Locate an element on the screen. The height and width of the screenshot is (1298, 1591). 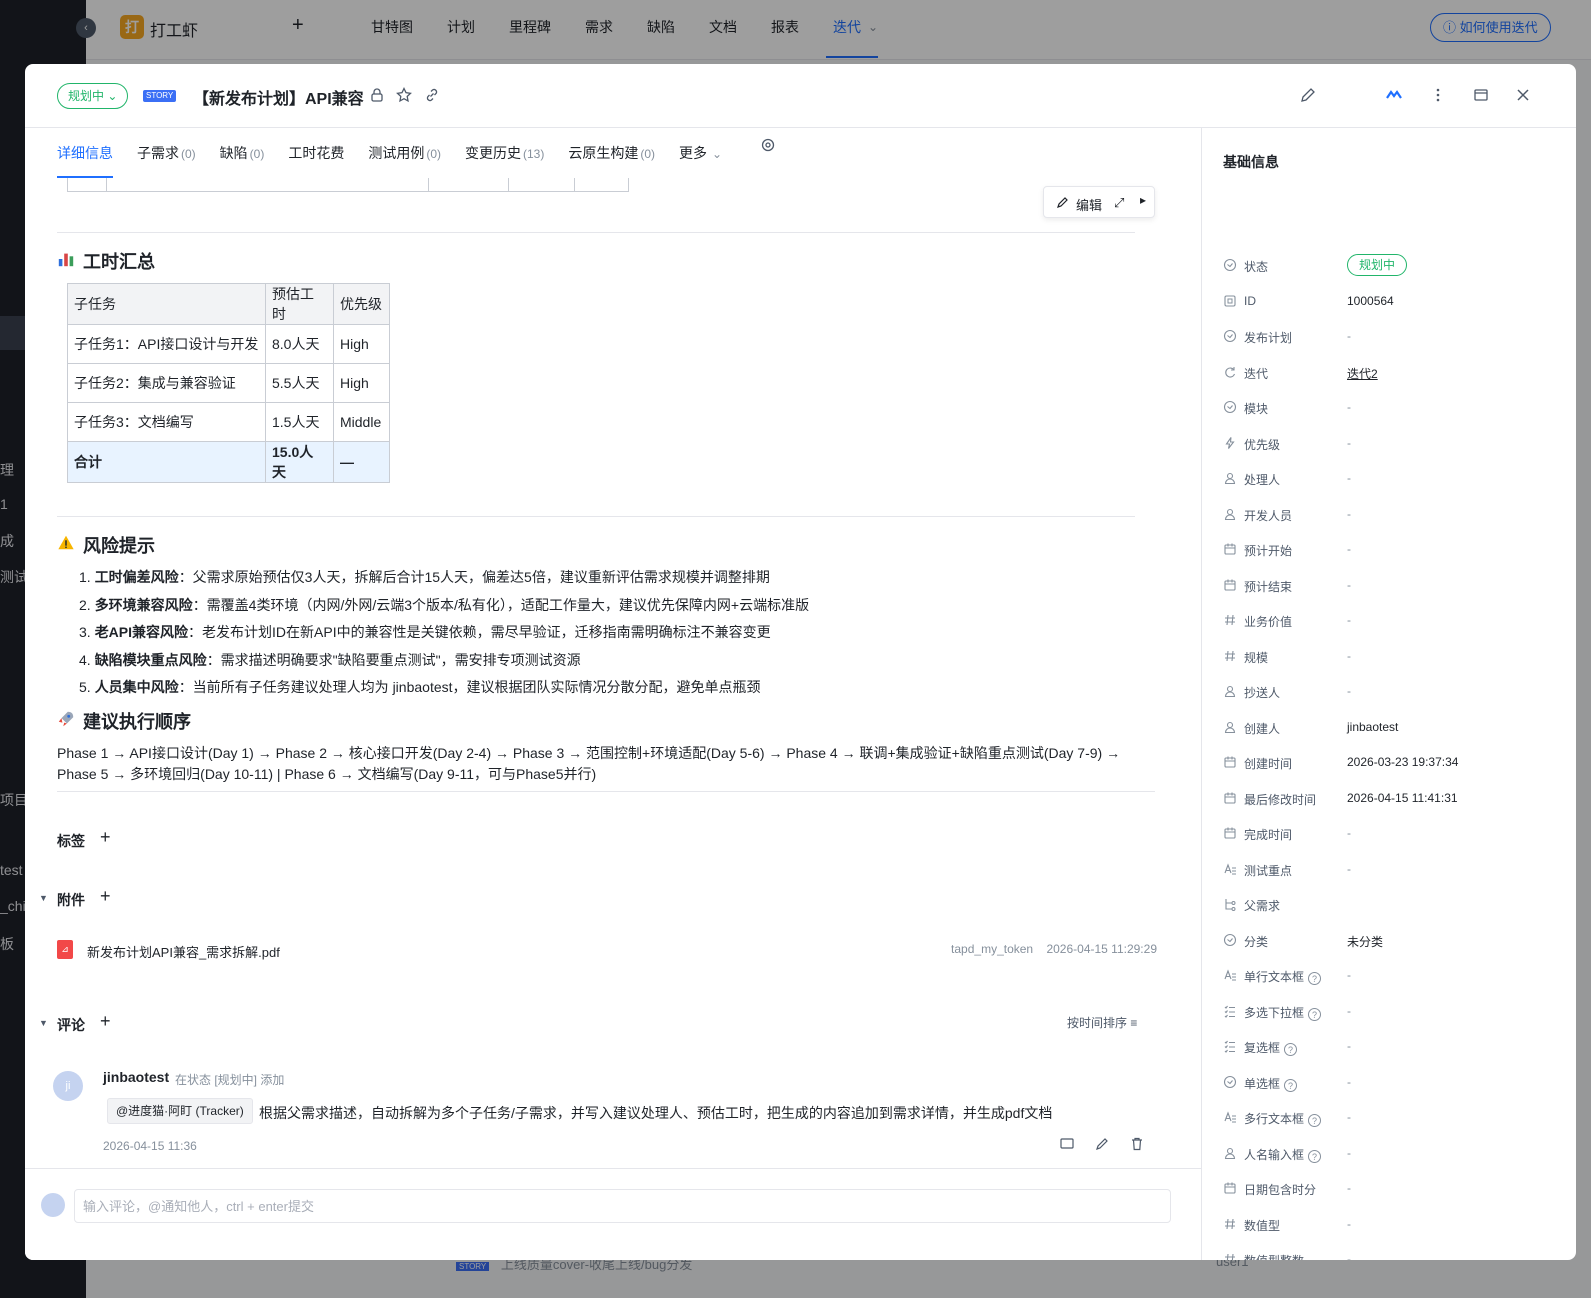
attachment-file-name: 新发布计划API兼容_需求拆解.pdf is located at coordinates (183, 951).